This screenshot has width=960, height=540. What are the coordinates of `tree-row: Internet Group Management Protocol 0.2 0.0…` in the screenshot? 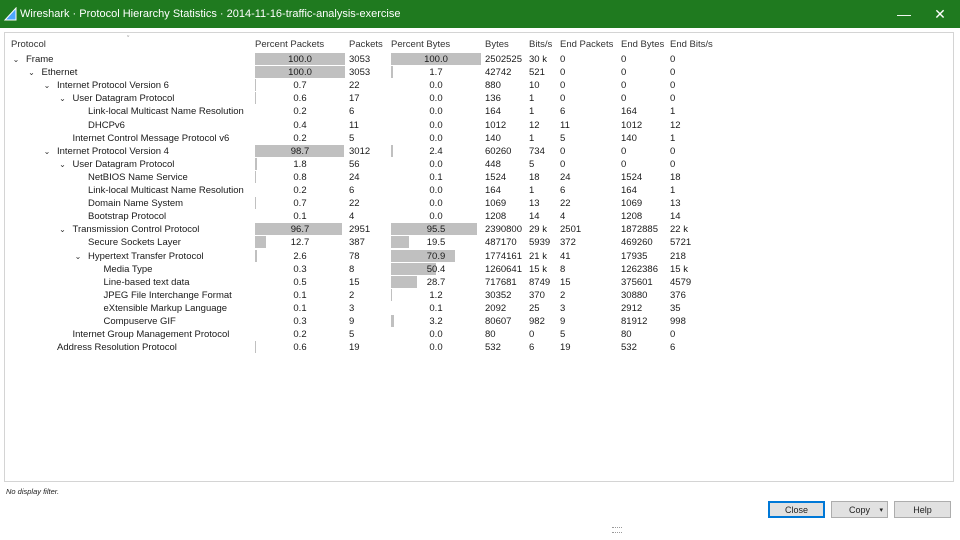 It's located at (475, 334).